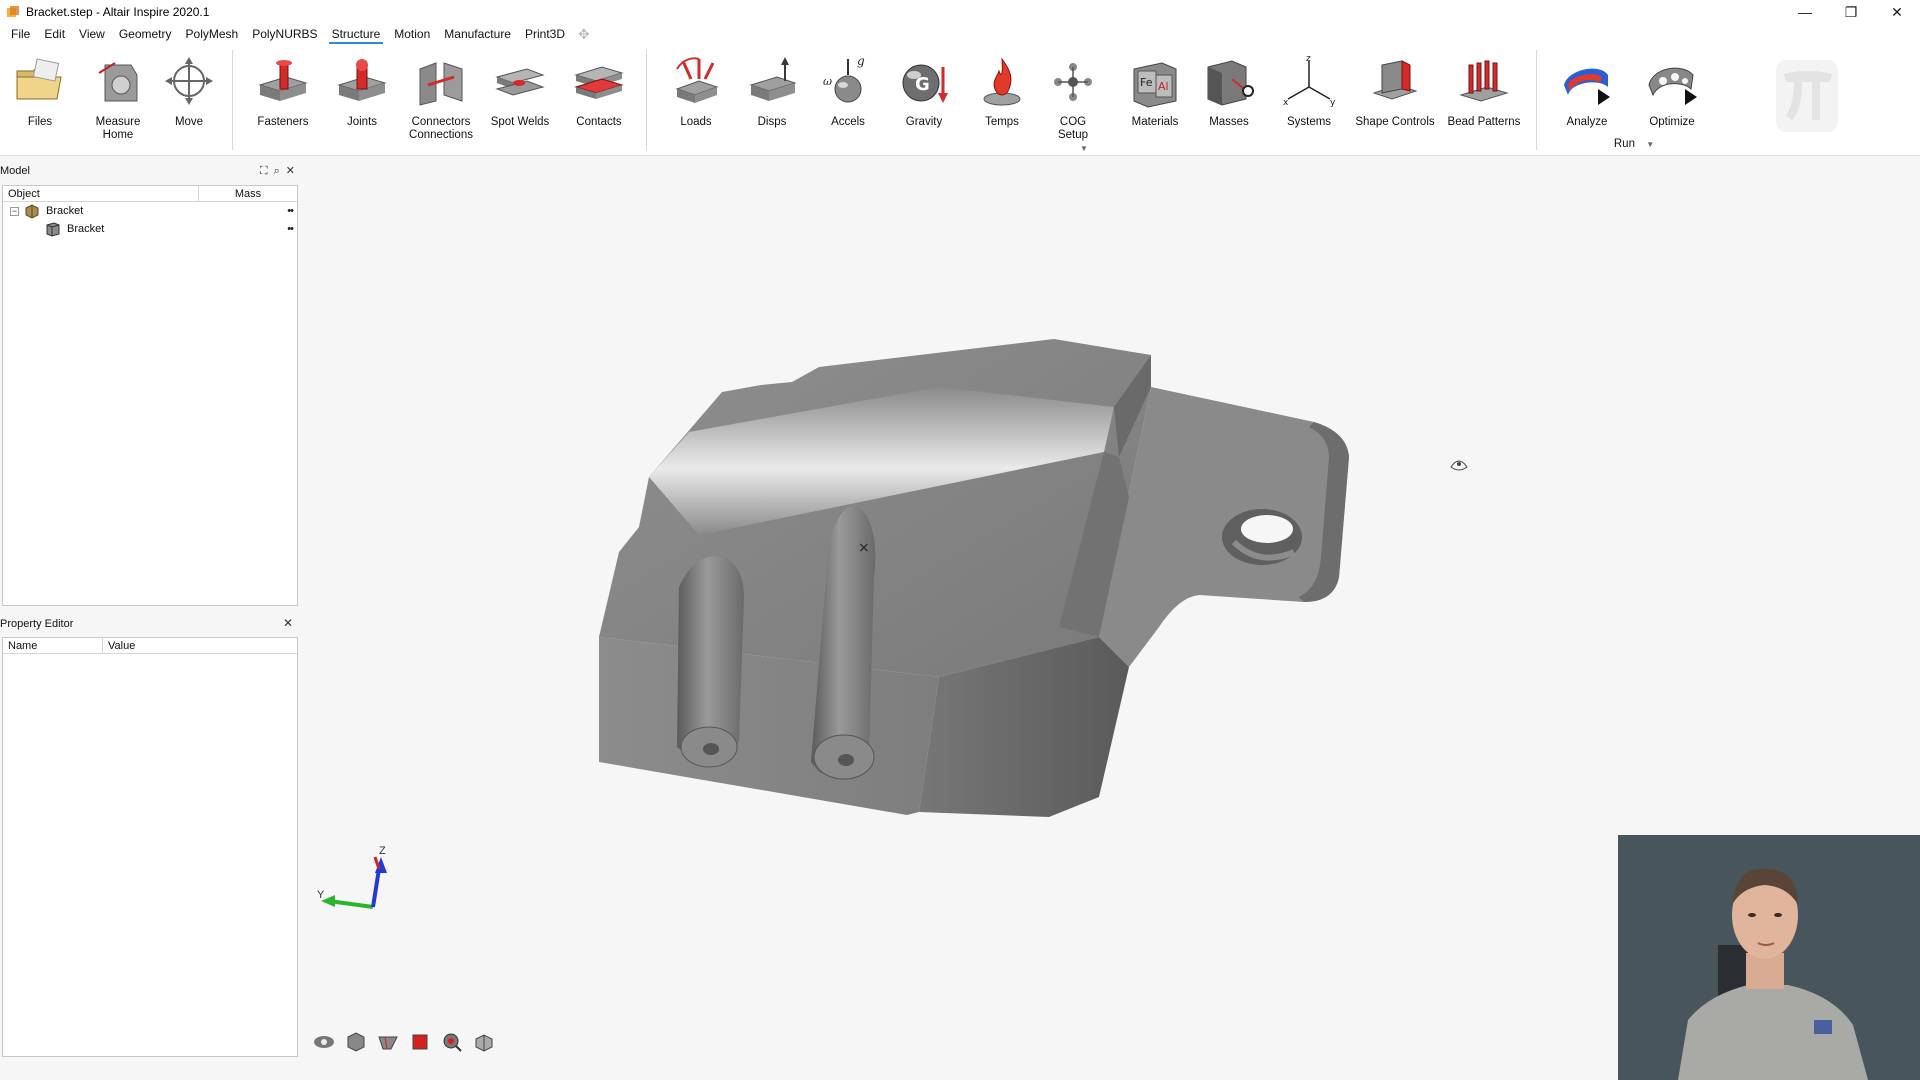 This screenshot has width=1920, height=1080. I want to click on accels-tool: gω Accels, so click(848, 90).